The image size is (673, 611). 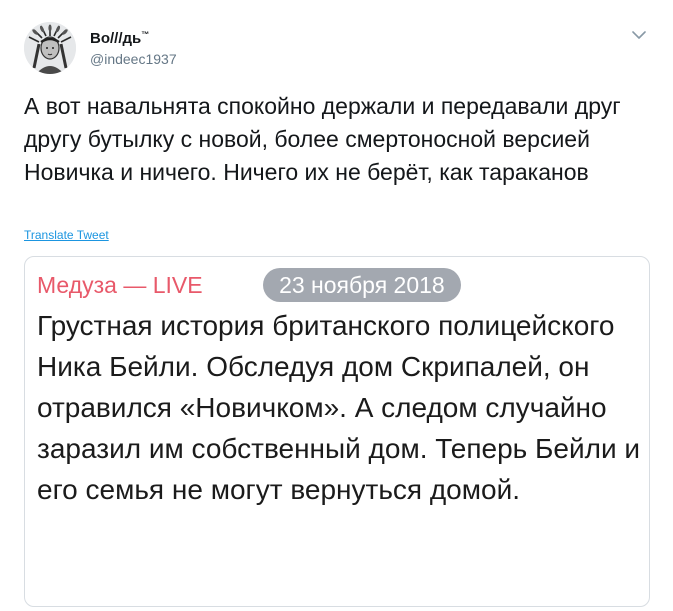 What do you see at coordinates (133, 59) in the screenshot?
I see `user-handle: @indeec1937` at bounding box center [133, 59].